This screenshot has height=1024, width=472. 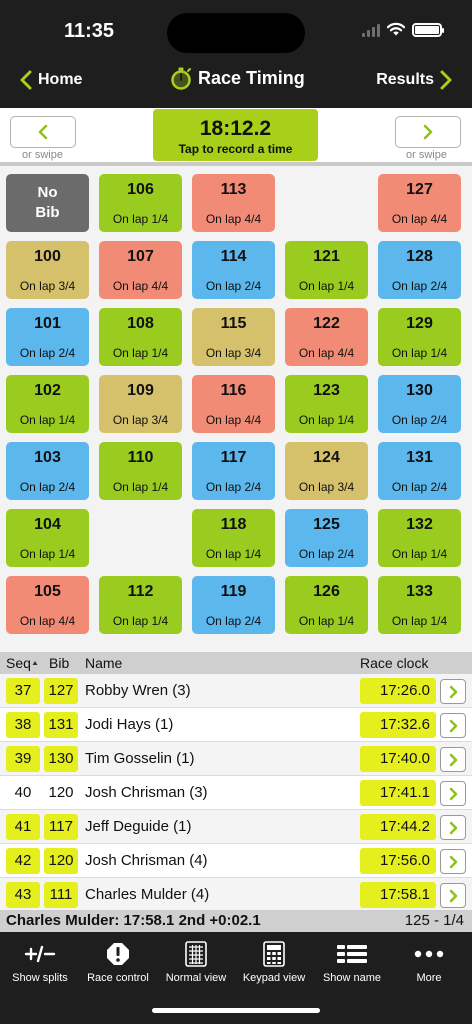 I want to click on bib-tile: 132 On lap 1/4, so click(x=419, y=538).